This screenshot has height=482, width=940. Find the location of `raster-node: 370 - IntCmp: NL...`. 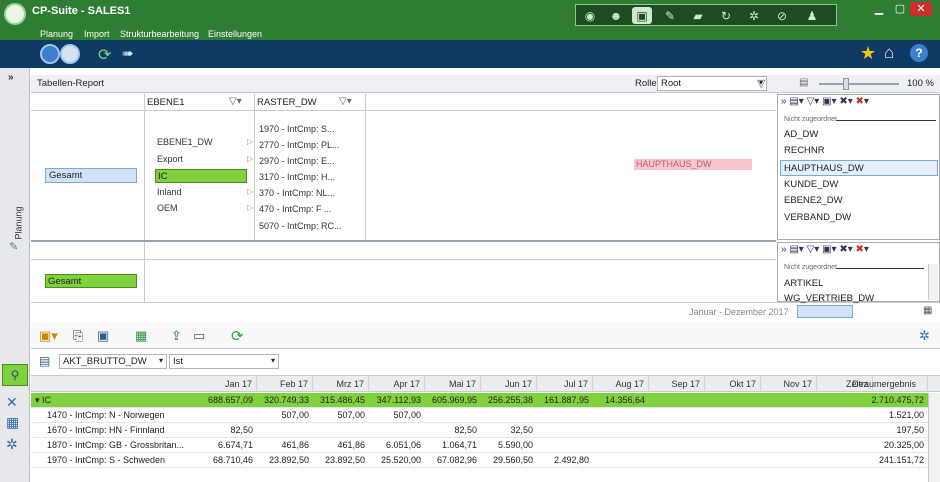

raster-node: 370 - IntCmp: NL... is located at coordinates (297, 193).